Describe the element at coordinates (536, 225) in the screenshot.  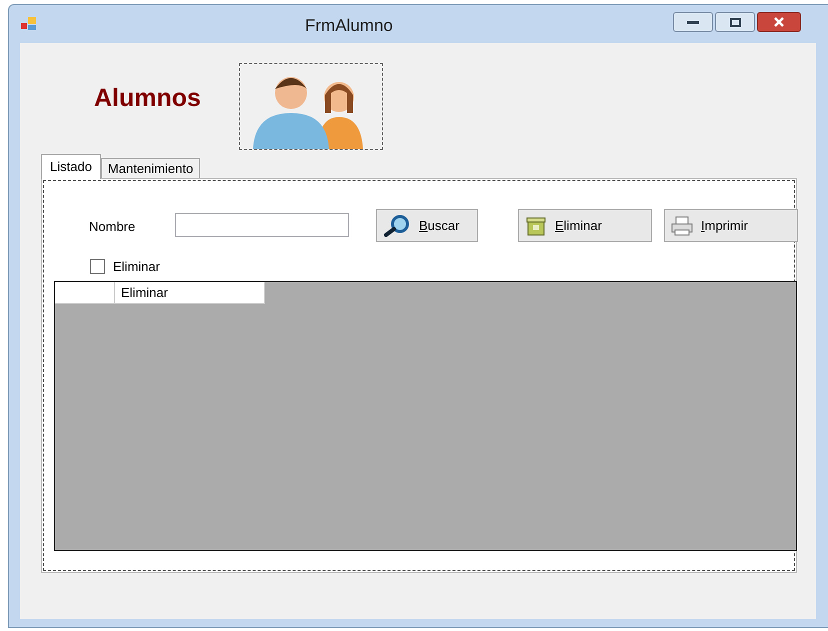
I see `trash-bin-icon` at that location.